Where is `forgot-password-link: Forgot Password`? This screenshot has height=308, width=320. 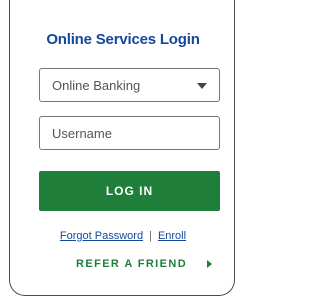 forgot-password-link: Forgot Password is located at coordinates (101, 236).